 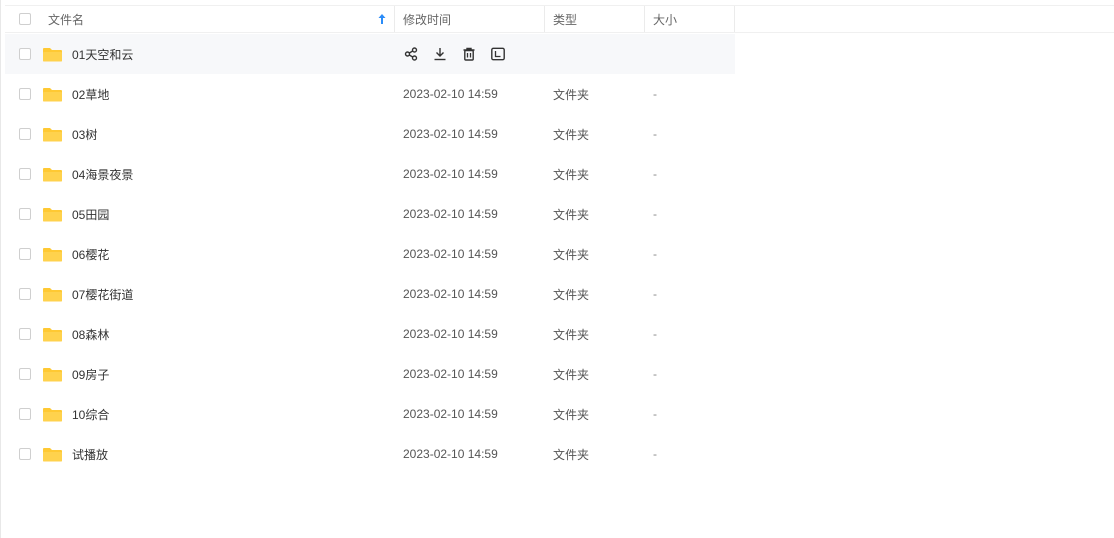 I want to click on download-icon, so click(x=440, y=54).